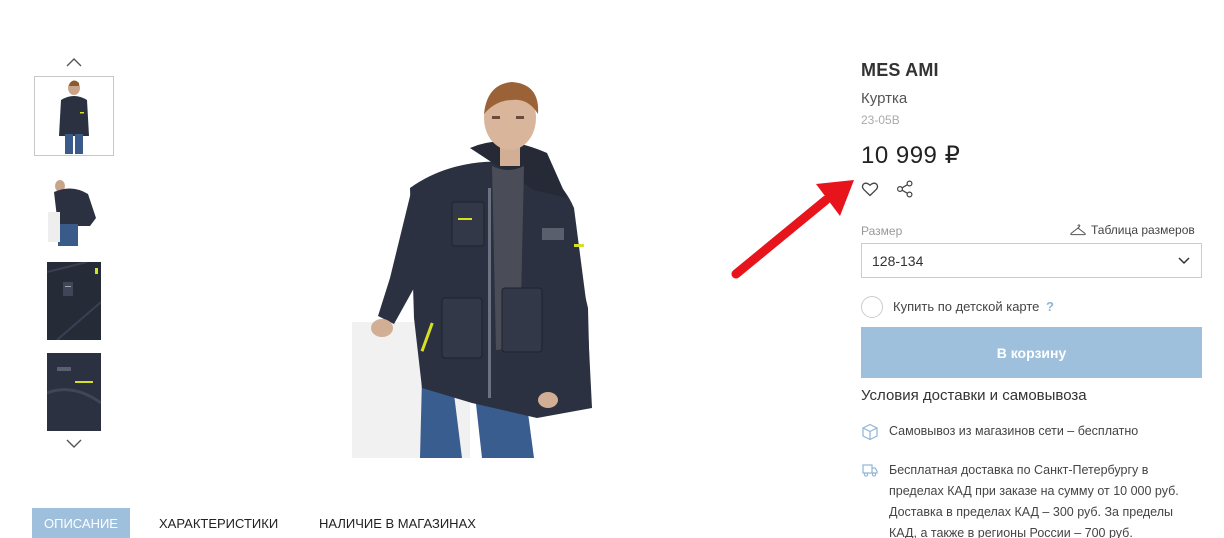 The width and height of the screenshot is (1224, 538). Describe the element at coordinates (792, 229) in the screenshot. I see `annotation-arrow` at that location.